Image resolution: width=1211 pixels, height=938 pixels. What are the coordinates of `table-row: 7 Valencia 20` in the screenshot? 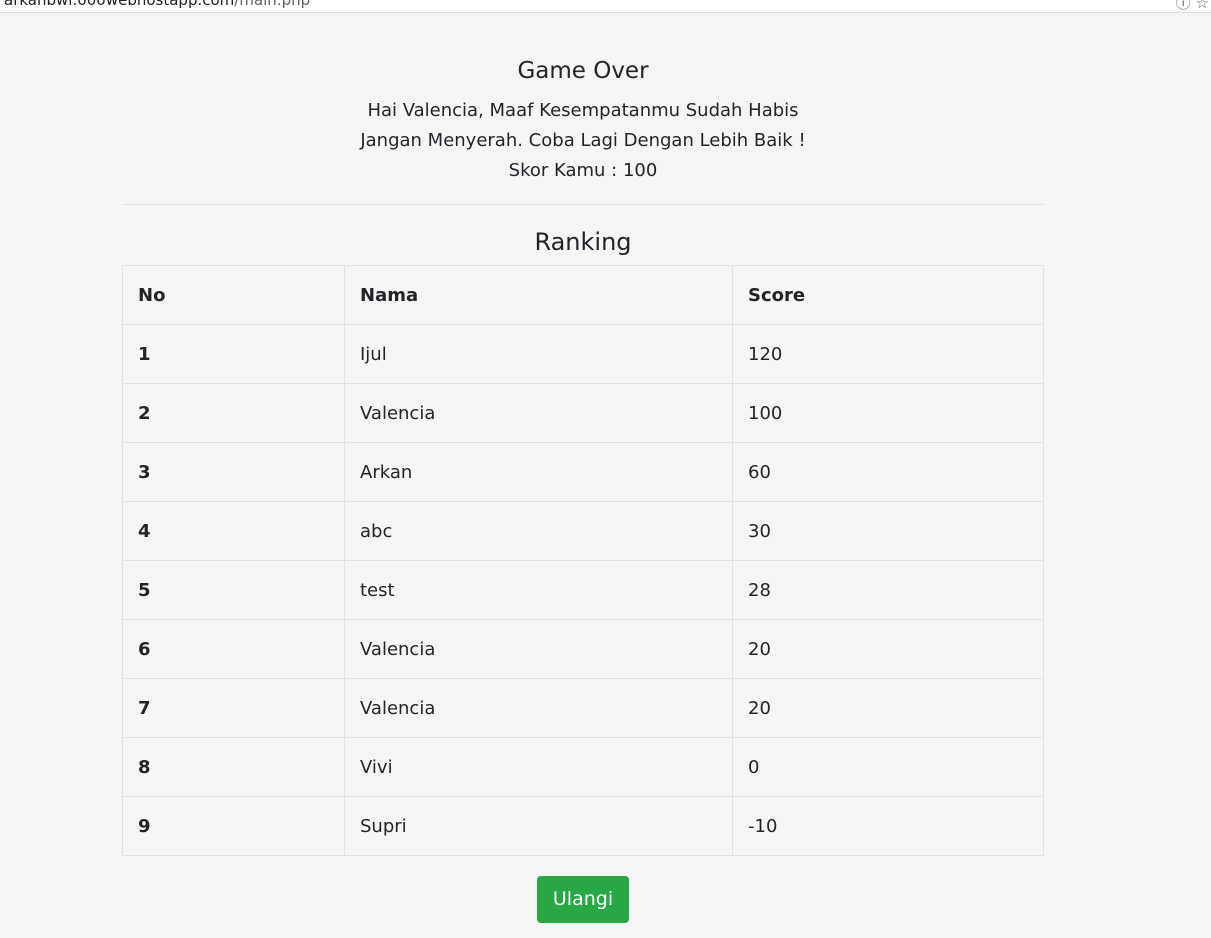 It's located at (583, 708).